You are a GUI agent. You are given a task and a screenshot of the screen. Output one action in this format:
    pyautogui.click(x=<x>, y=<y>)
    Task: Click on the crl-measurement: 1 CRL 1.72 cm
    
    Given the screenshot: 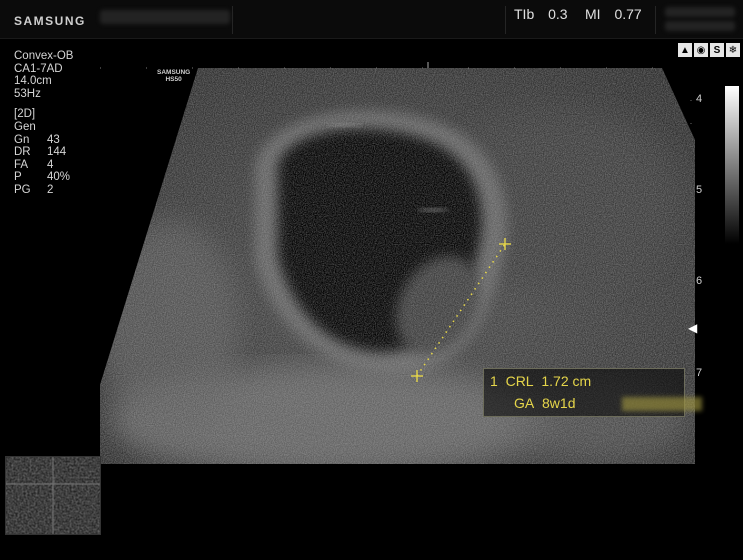 What is the action you would take?
    pyautogui.click(x=541, y=381)
    